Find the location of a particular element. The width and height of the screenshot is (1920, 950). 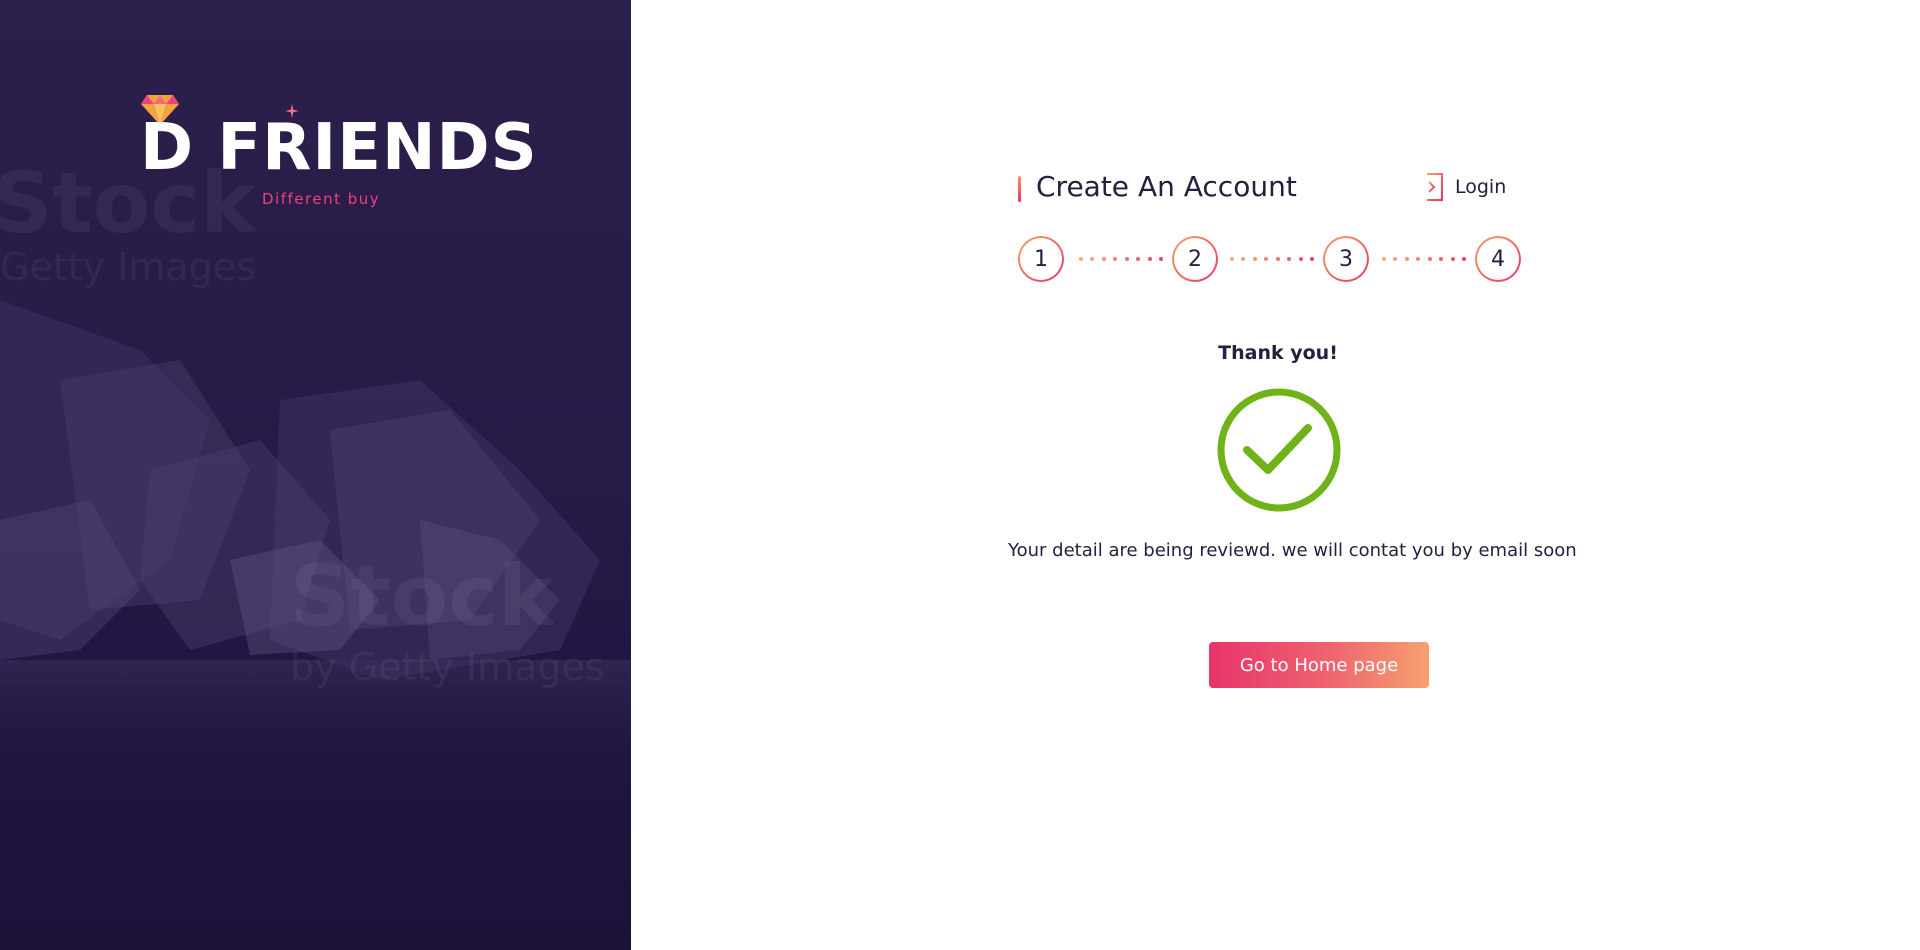

go-home-button: Go to Home page is located at coordinates (1319, 665).